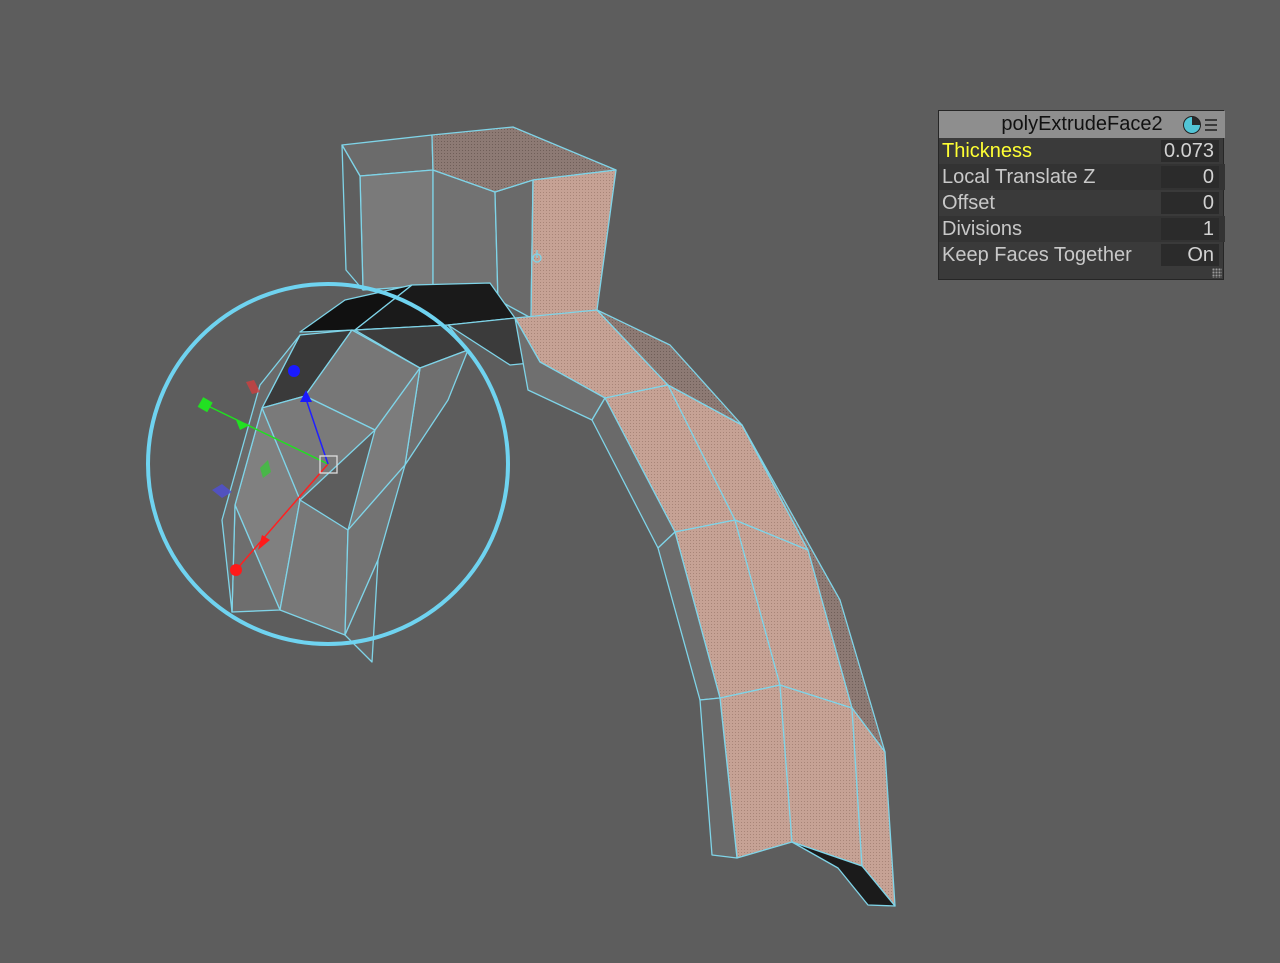  I want to click on top-block-side-face, so click(573, 244).